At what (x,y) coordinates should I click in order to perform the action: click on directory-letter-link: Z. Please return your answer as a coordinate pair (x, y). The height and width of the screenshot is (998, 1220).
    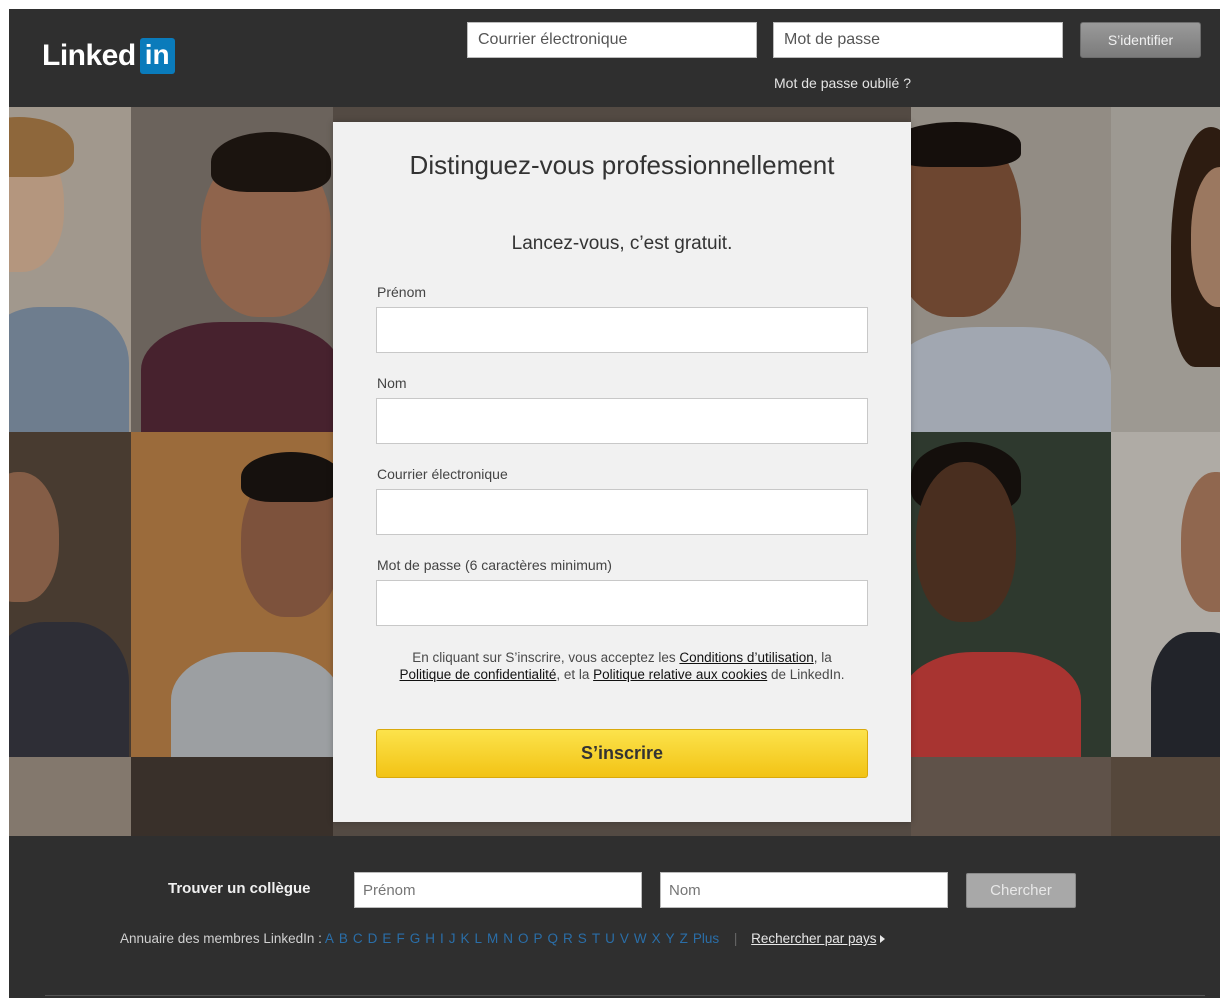
    Looking at the image, I should click on (684, 938).